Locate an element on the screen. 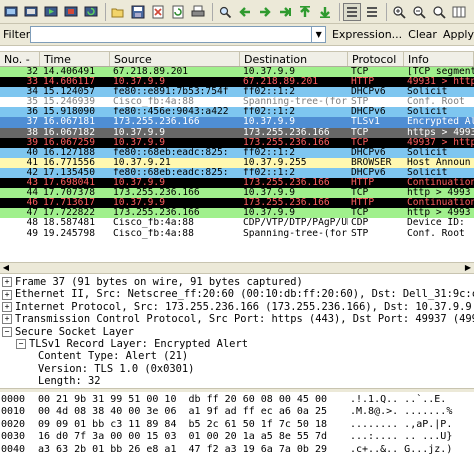 The height and width of the screenshot is (475, 474). column-header-source: Source is located at coordinates (175, 59).